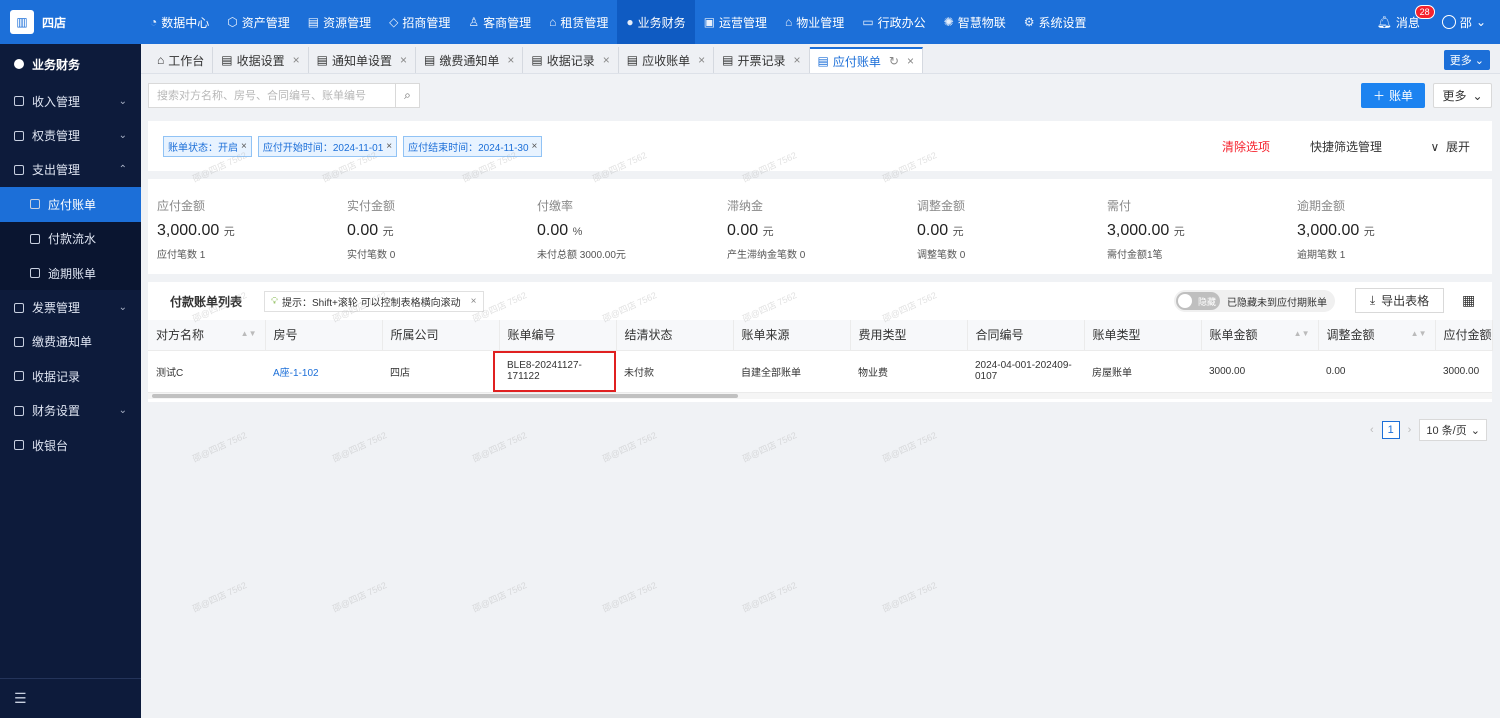  I want to click on column-header: 账单类型, so click(1143, 335).